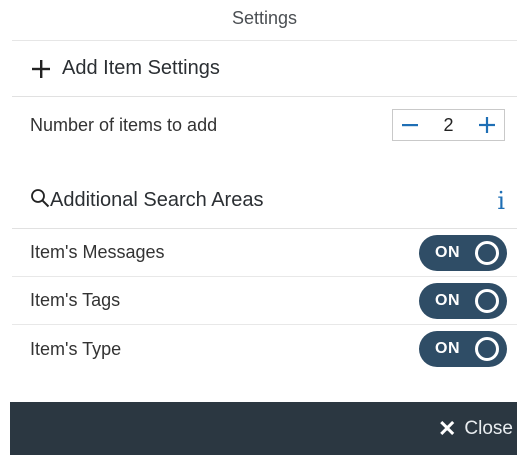 This screenshot has width=517, height=455. What do you see at coordinates (40, 201) in the screenshot?
I see `search-icon` at bounding box center [40, 201].